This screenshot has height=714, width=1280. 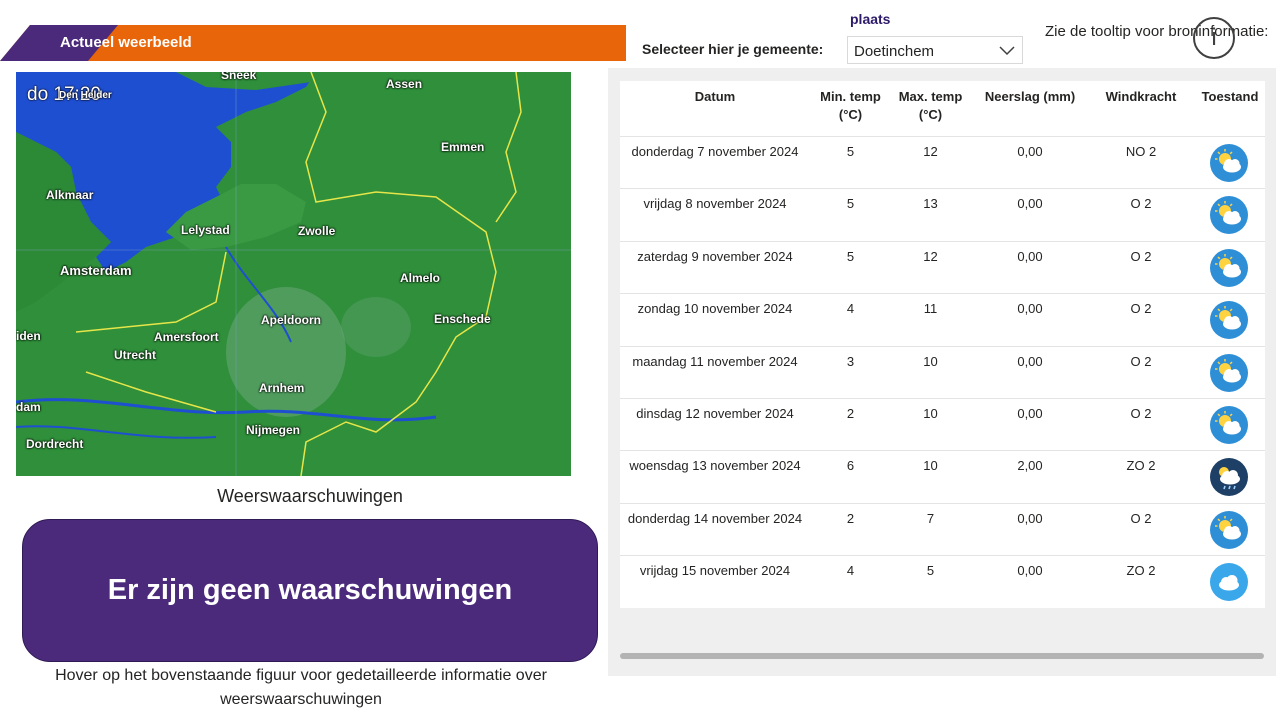 I want to click on warnings-title: Weerswaarschuwingen, so click(x=310, y=496).